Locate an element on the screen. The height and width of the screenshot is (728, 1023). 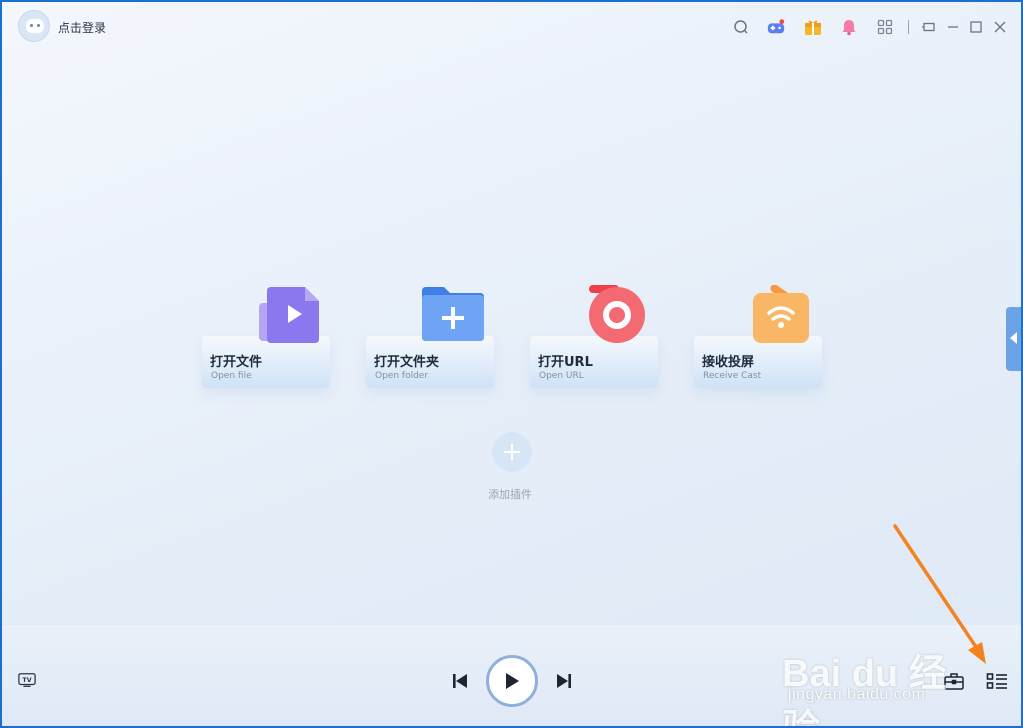
card-subtitle: Receive Cast is located at coordinates (732, 376).